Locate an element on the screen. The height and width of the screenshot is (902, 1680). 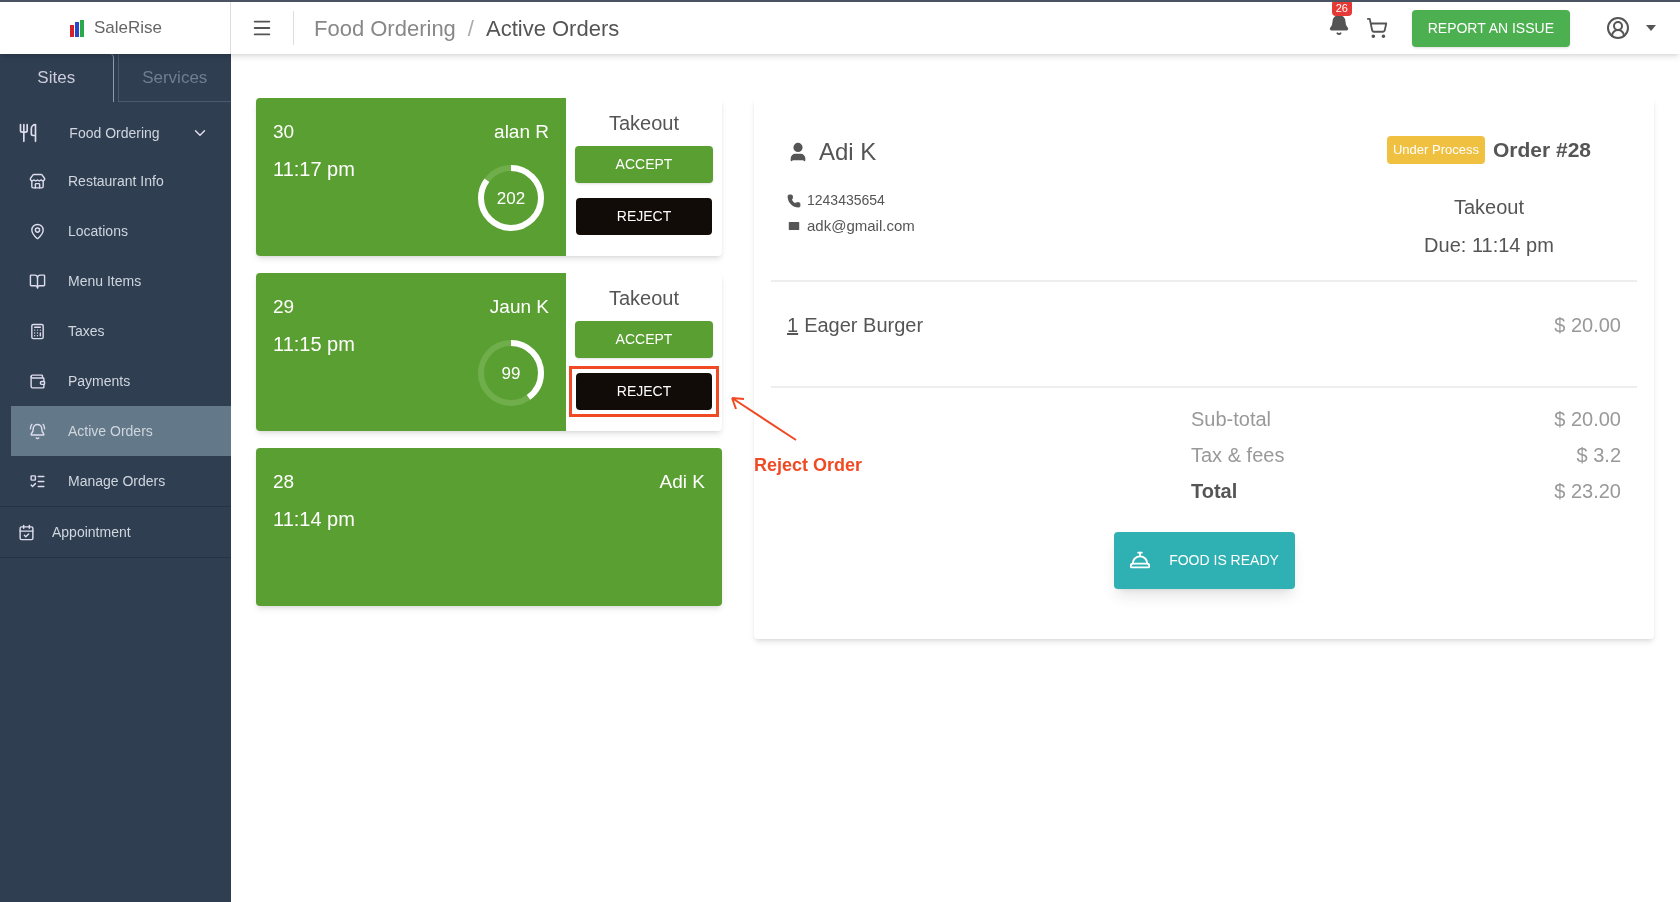
total-label: Total is located at coordinates (1214, 491).